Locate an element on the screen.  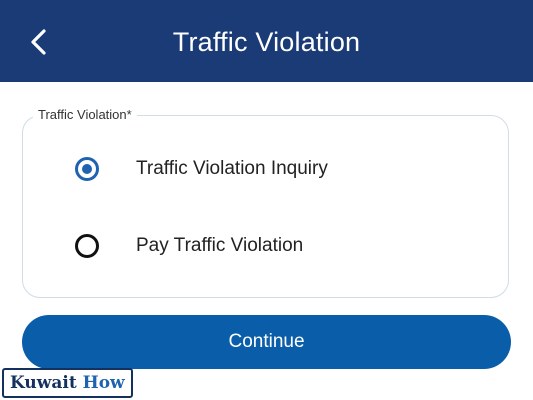
option-label: Traffic Violation Inquiry is located at coordinates (232, 168).